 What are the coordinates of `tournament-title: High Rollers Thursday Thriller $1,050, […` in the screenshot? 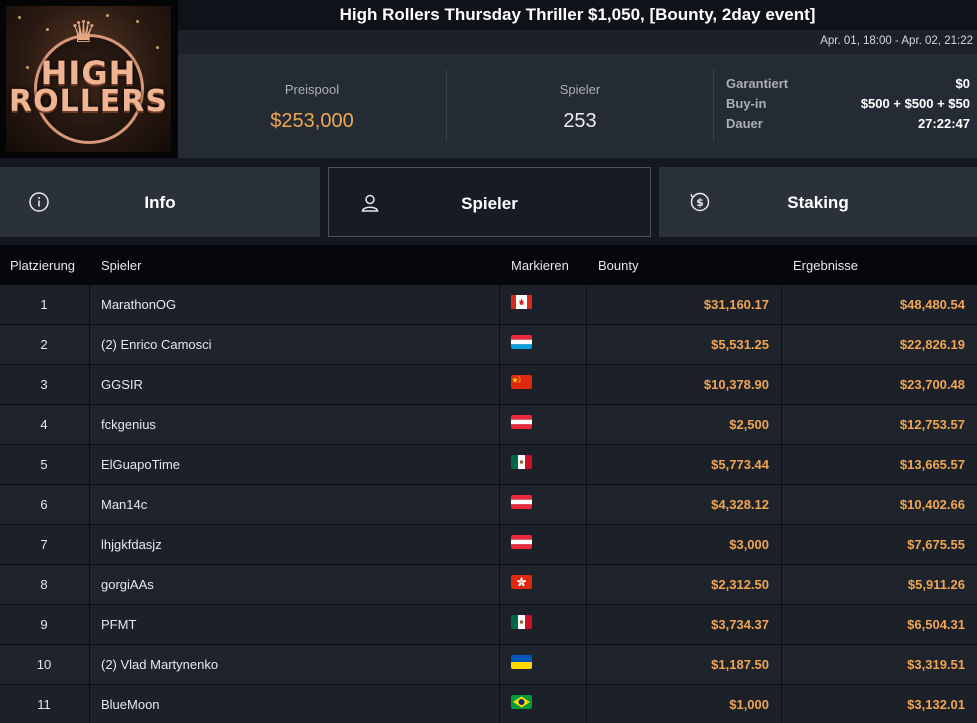 It's located at (577, 14).